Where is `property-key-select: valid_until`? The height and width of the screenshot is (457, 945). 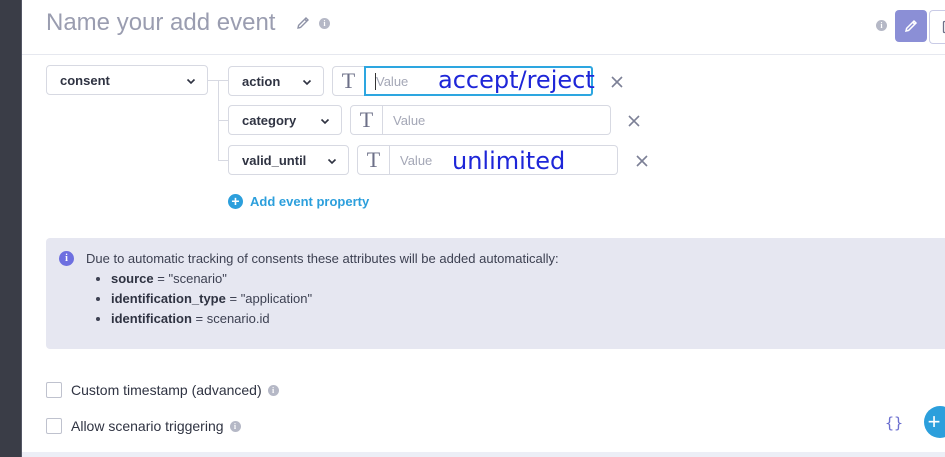
property-key-select: valid_until is located at coordinates (288, 160).